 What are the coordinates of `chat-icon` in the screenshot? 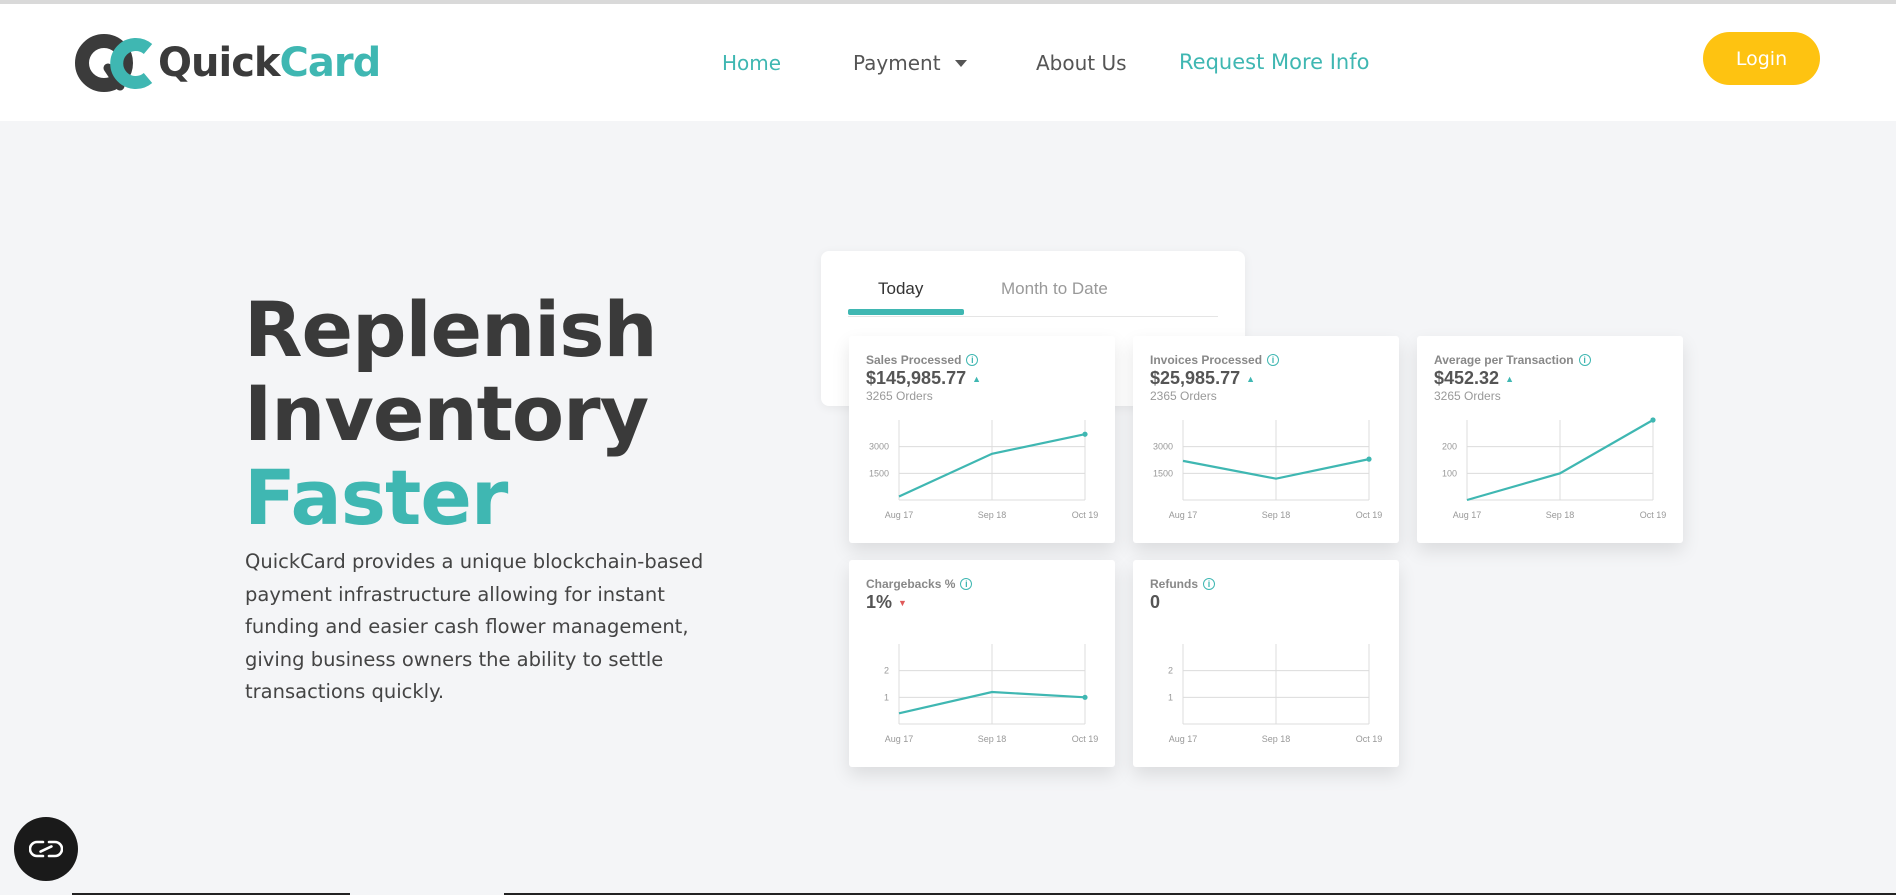 It's located at (46, 849).